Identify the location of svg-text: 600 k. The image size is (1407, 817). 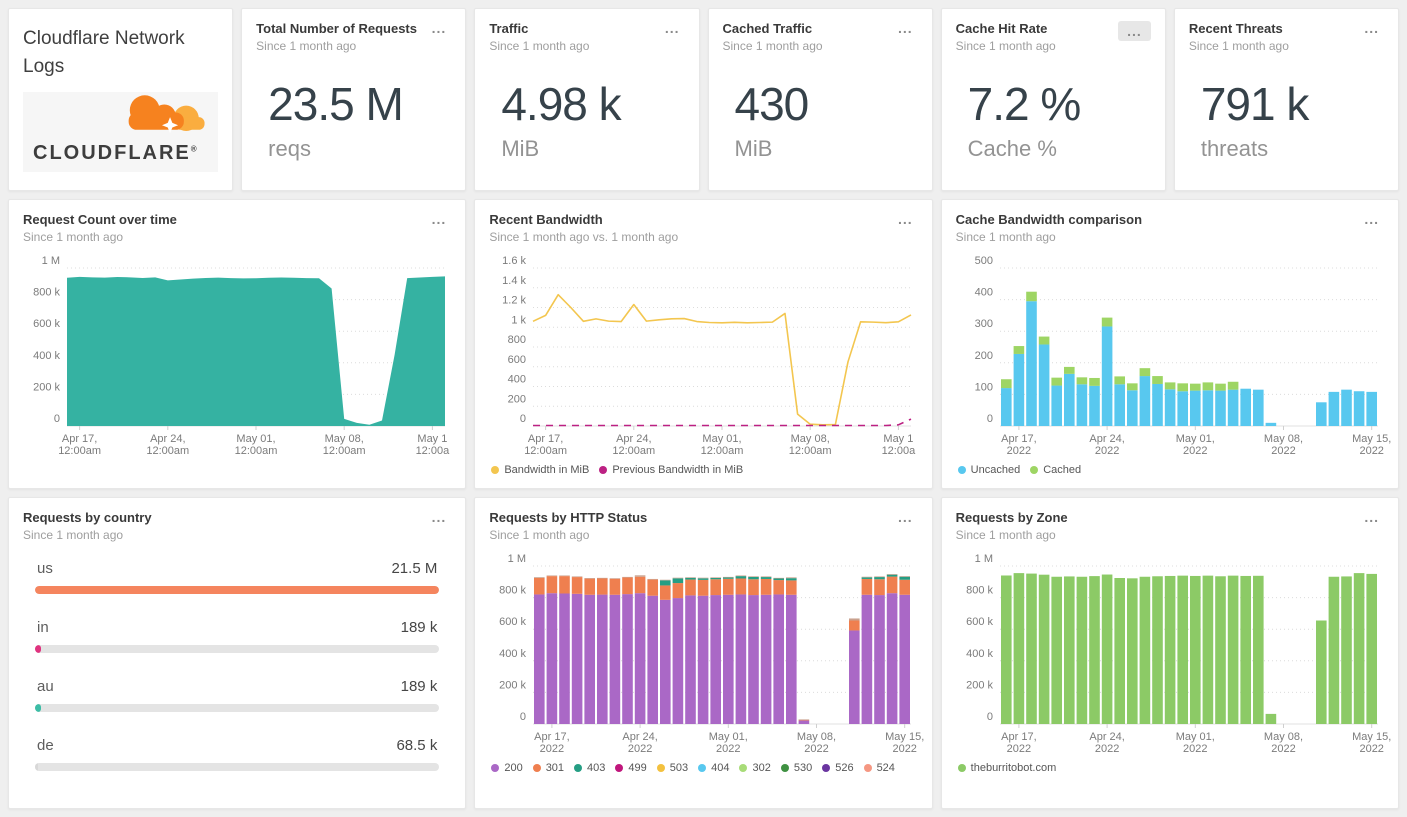
(46, 324).